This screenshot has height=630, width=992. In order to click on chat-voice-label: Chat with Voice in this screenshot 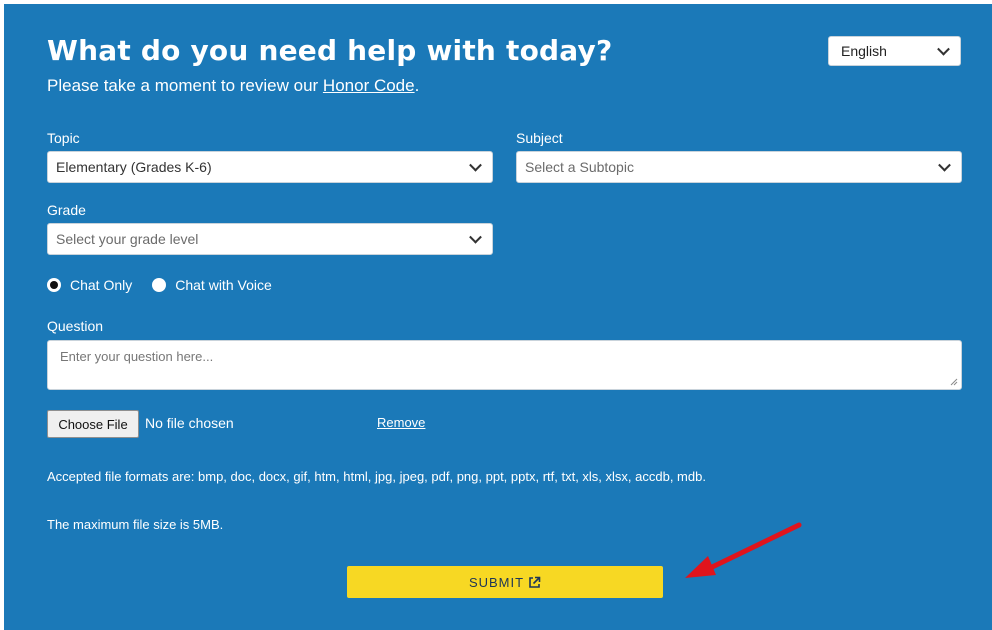, I will do `click(223, 285)`.